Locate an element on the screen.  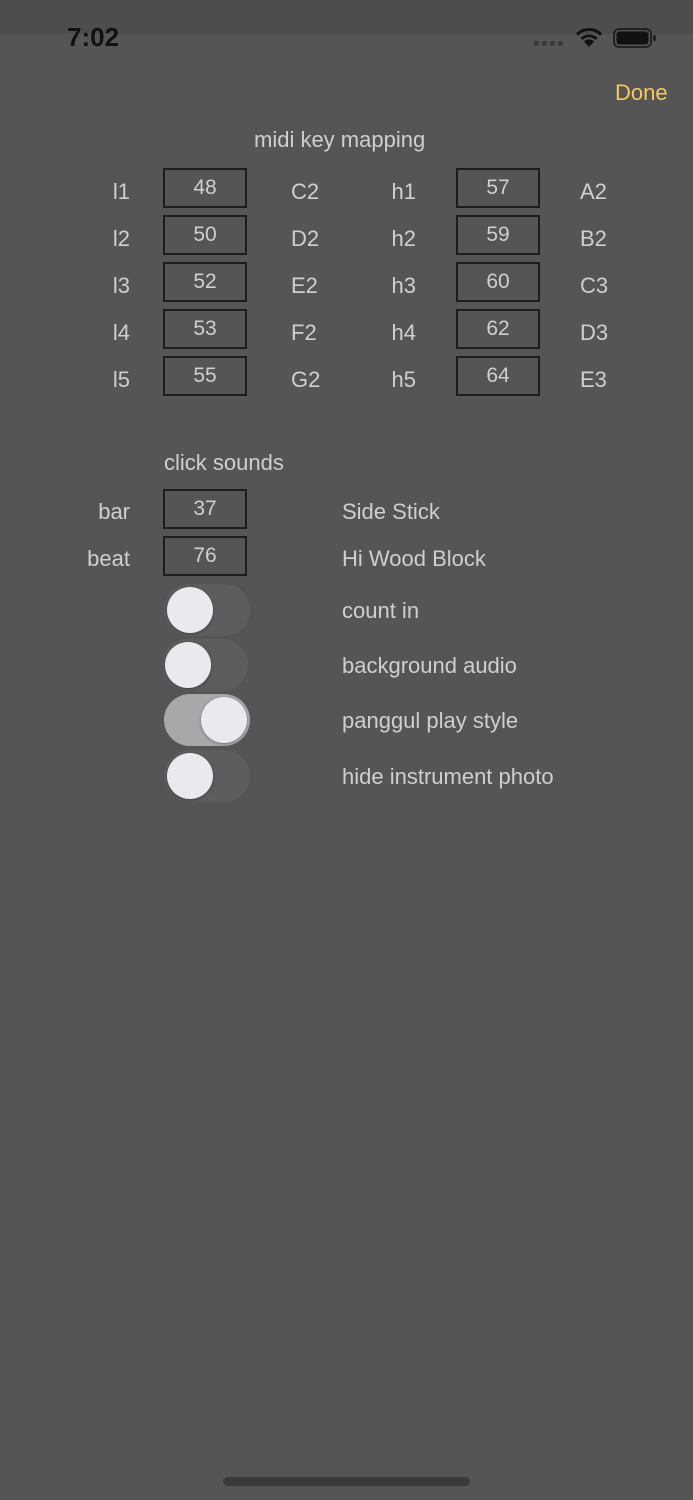
midi-l4-input: 53 is located at coordinates (205, 329).